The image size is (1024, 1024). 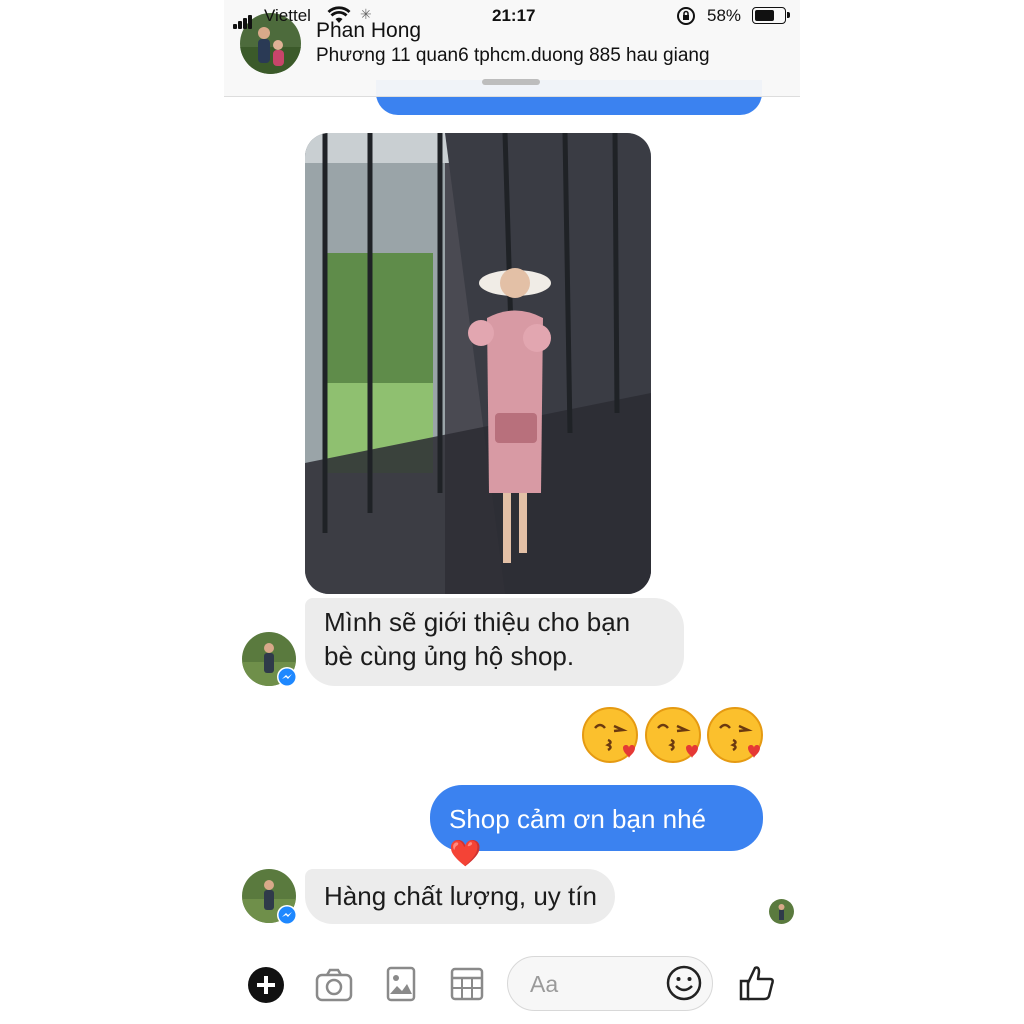 What do you see at coordinates (511, 82) in the screenshot?
I see `drag-handle` at bounding box center [511, 82].